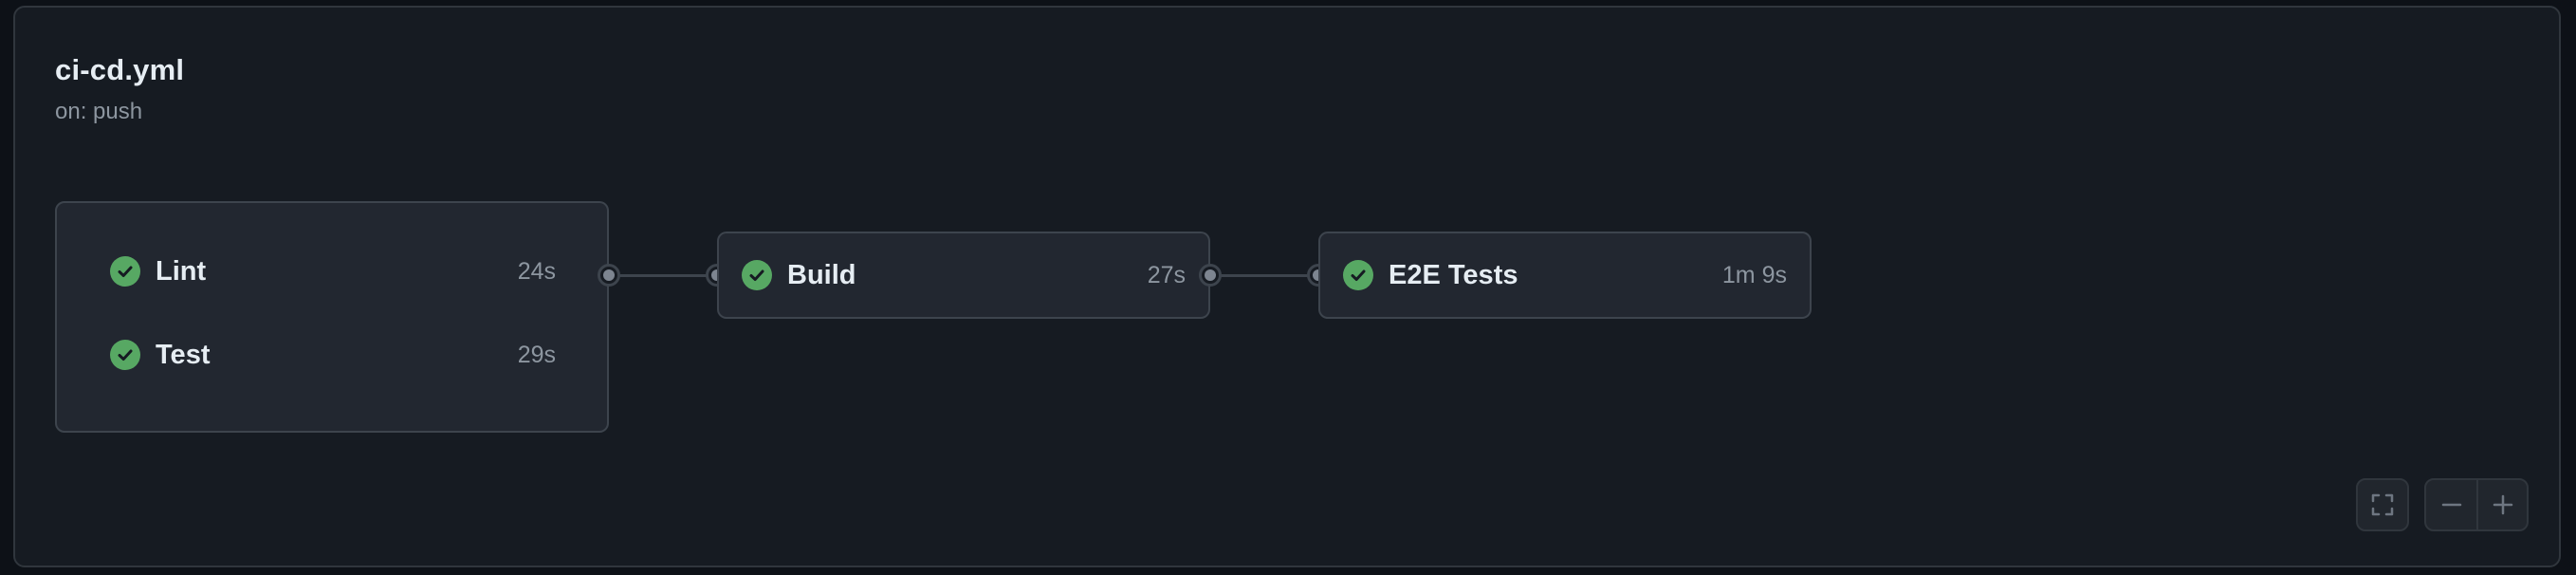 The width and height of the screenshot is (2576, 575). I want to click on job-duration: 29s, so click(536, 354).